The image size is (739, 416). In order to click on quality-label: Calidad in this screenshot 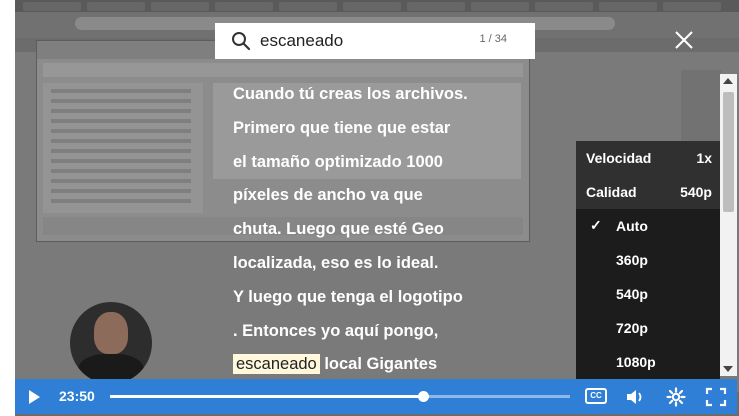, I will do `click(611, 192)`.